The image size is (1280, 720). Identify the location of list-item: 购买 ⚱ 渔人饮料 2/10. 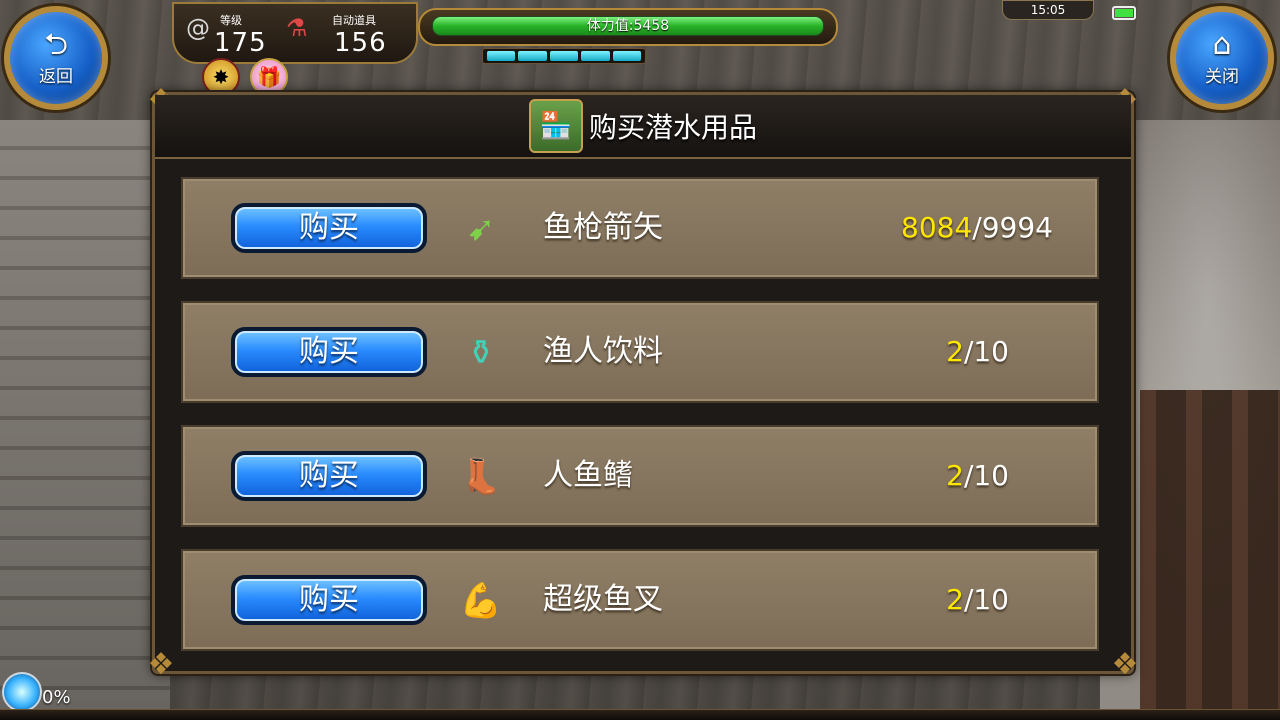
(640, 352).